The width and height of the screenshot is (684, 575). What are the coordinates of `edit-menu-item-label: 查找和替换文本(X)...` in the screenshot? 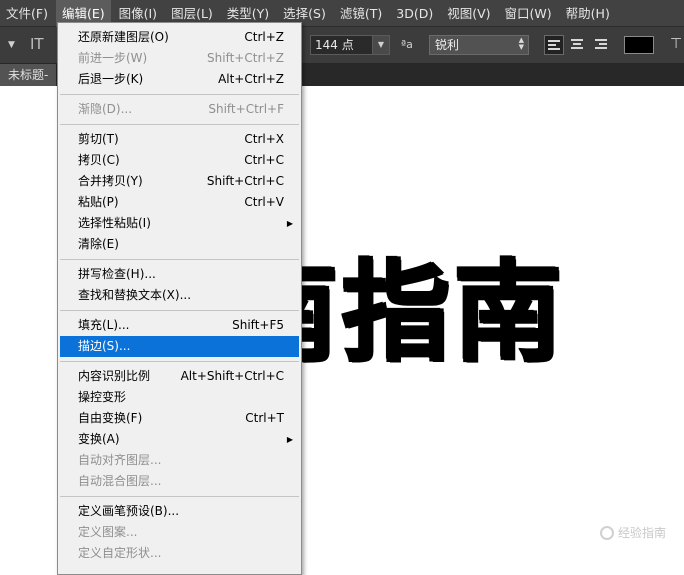 It's located at (135, 295).